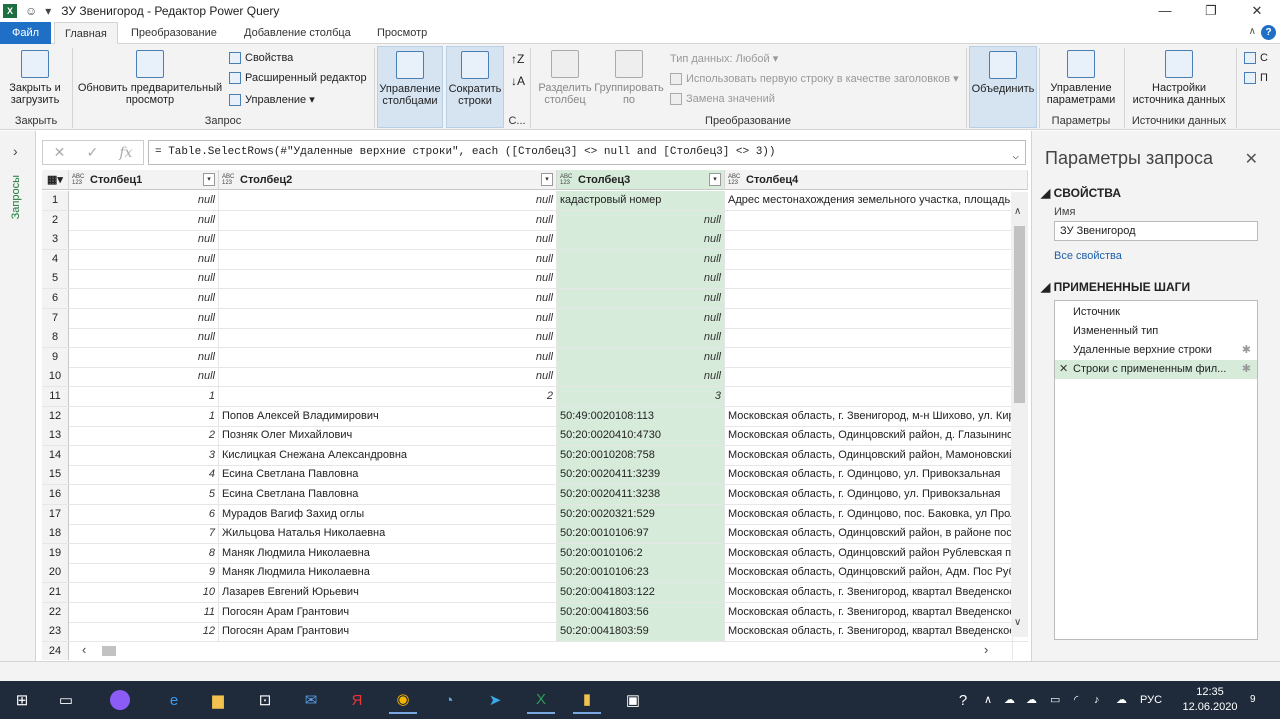  Describe the element at coordinates (311, 700) in the screenshot. I see `mail-icon: ✉` at that location.